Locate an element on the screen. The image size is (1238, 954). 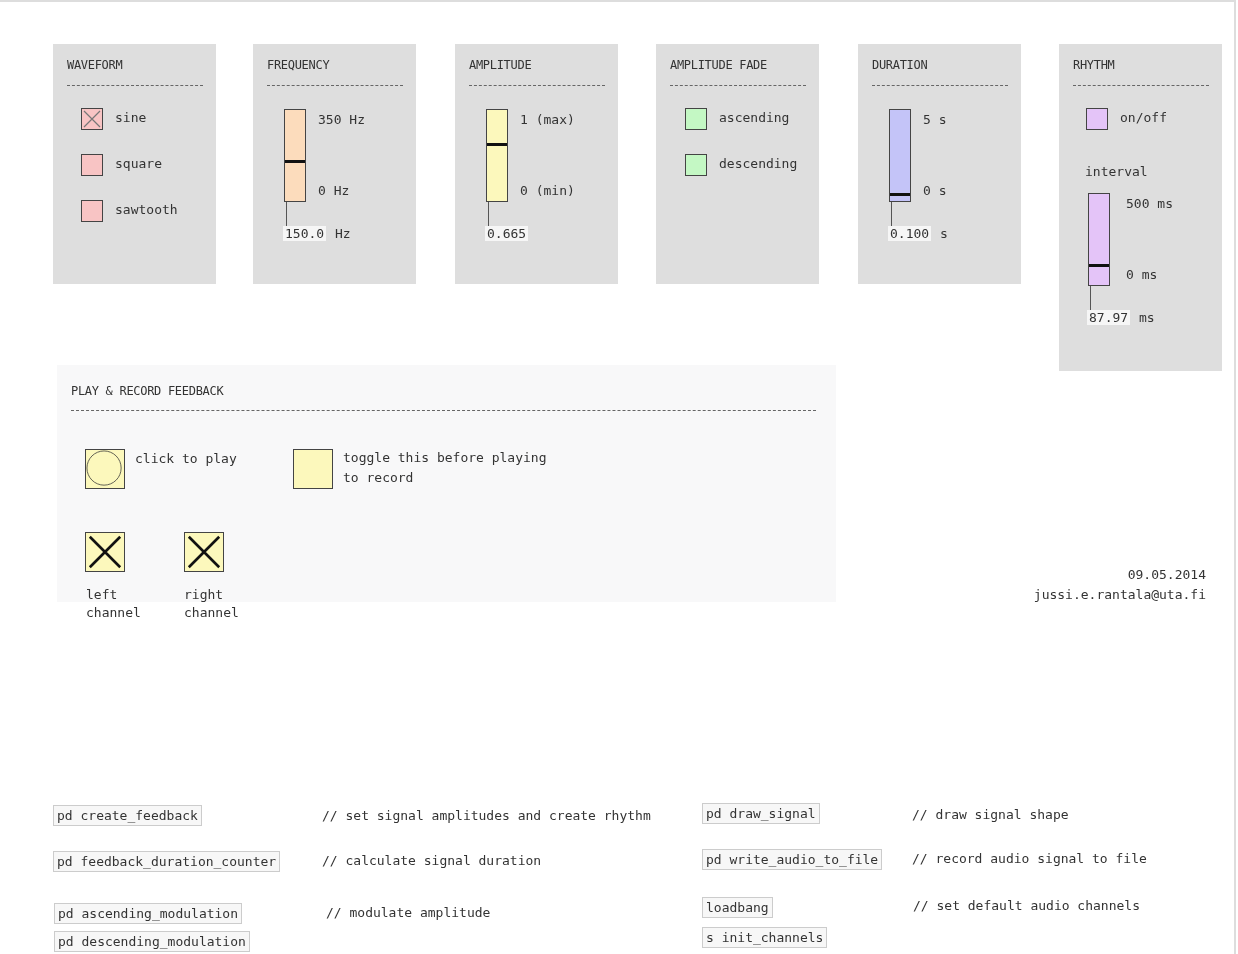
channel-label: right channel is located at coordinates (212, 604).